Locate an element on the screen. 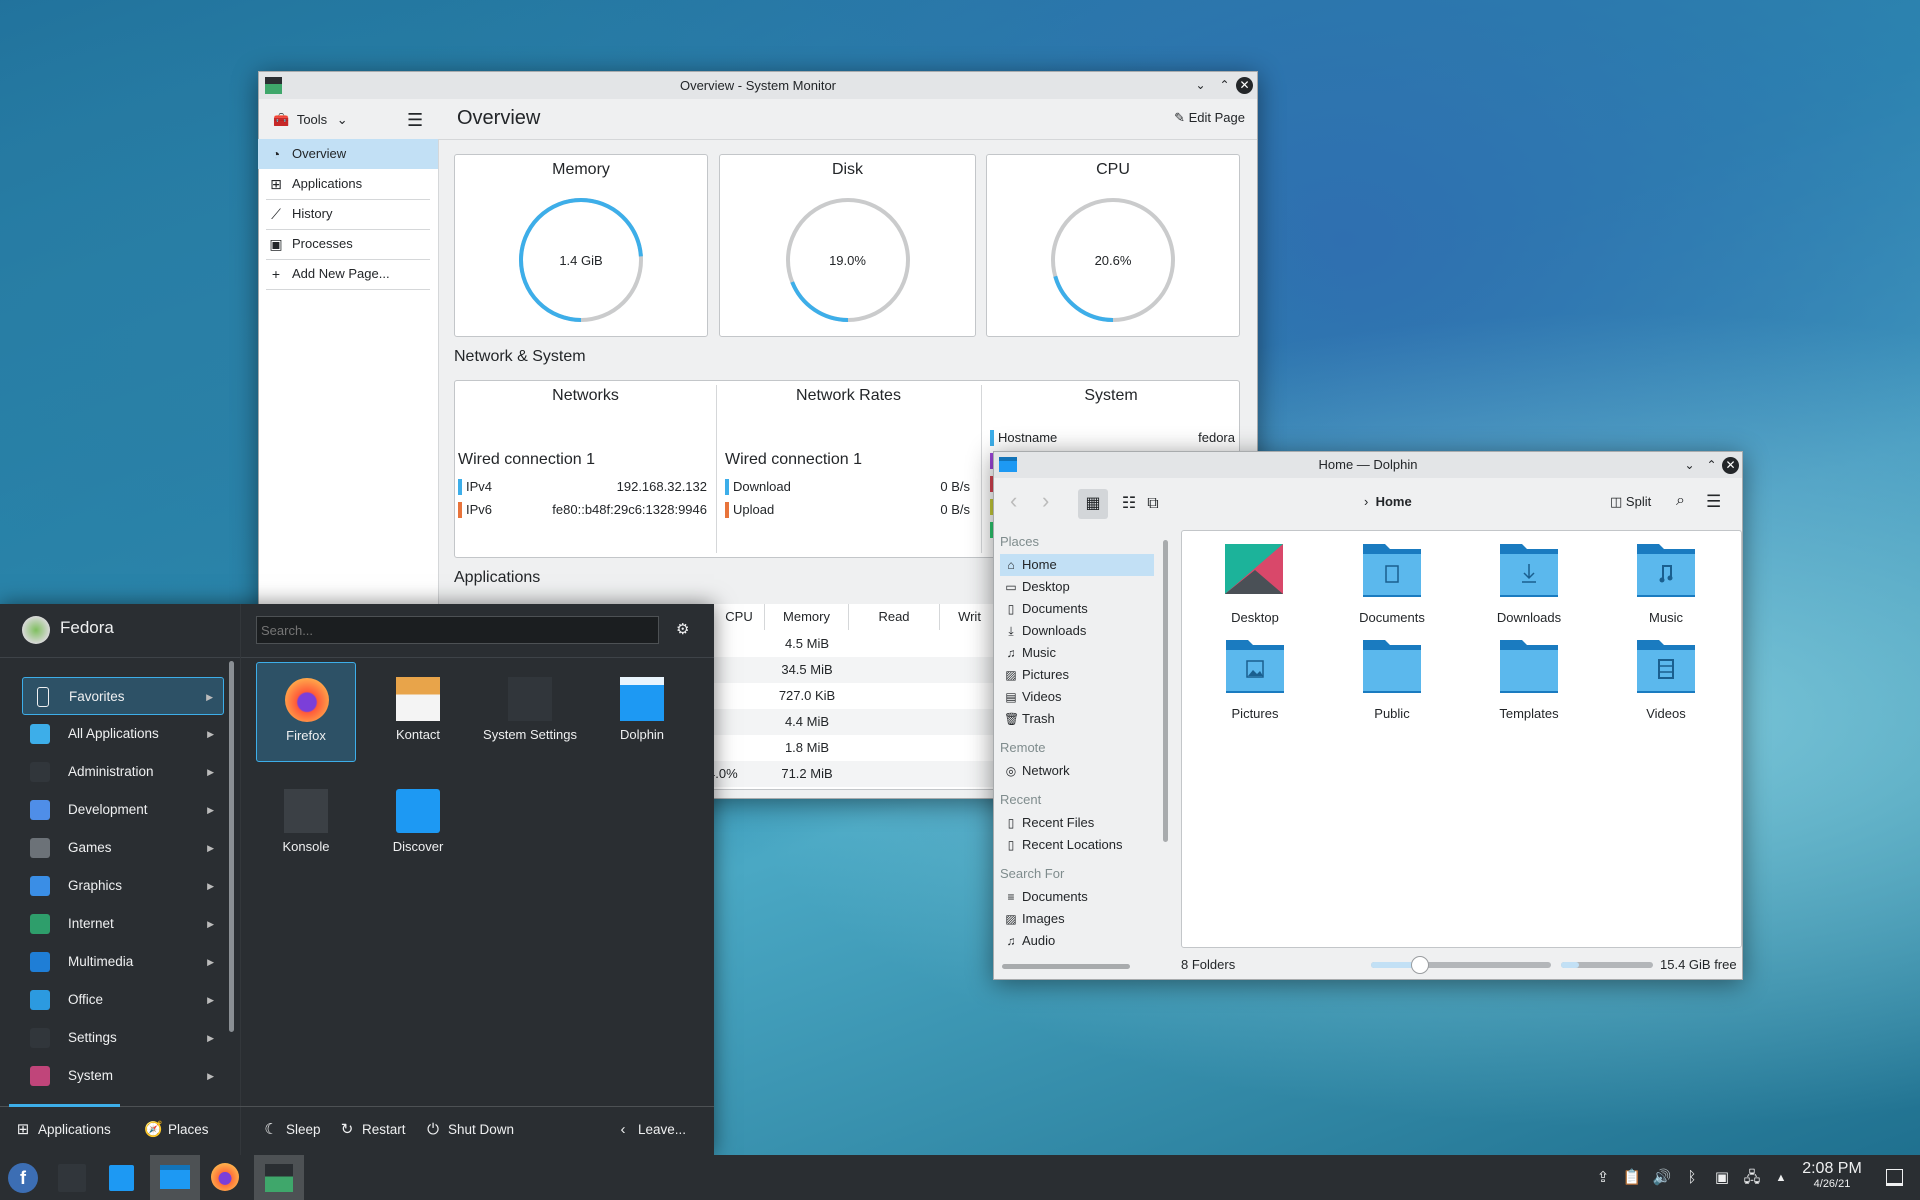 The width and height of the screenshot is (1920, 1200). network-icon: 🖧 is located at coordinates (1752, 1178).